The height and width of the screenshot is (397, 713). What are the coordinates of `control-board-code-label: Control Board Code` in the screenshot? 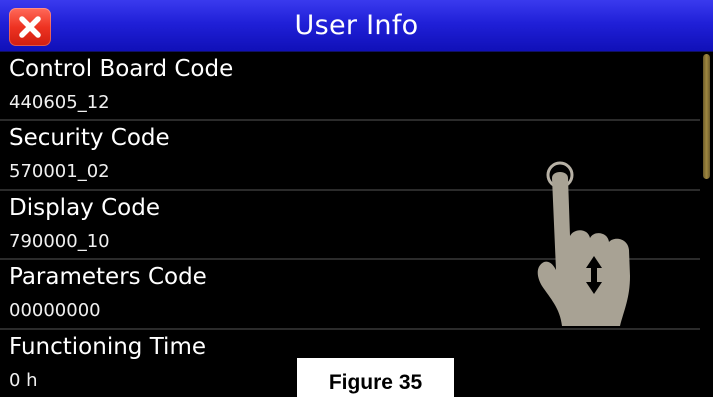 It's located at (121, 69).